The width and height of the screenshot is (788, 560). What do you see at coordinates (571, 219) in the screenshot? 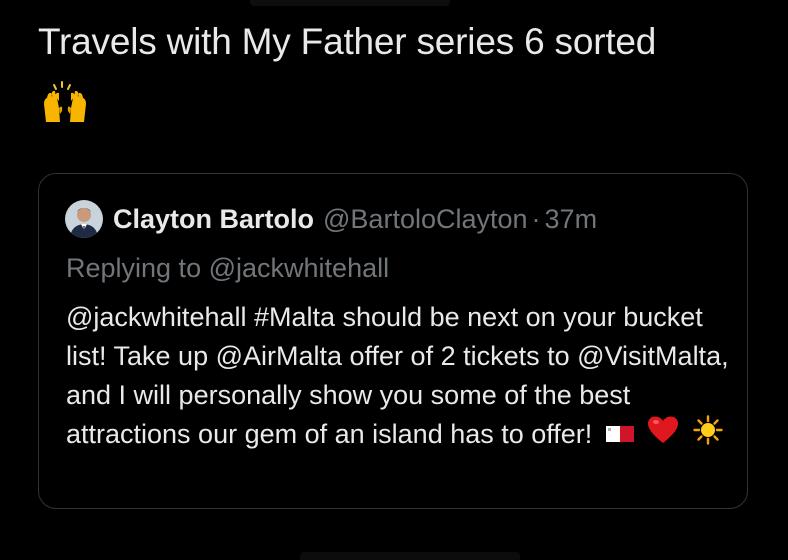
I see `timestamp: 37m` at bounding box center [571, 219].